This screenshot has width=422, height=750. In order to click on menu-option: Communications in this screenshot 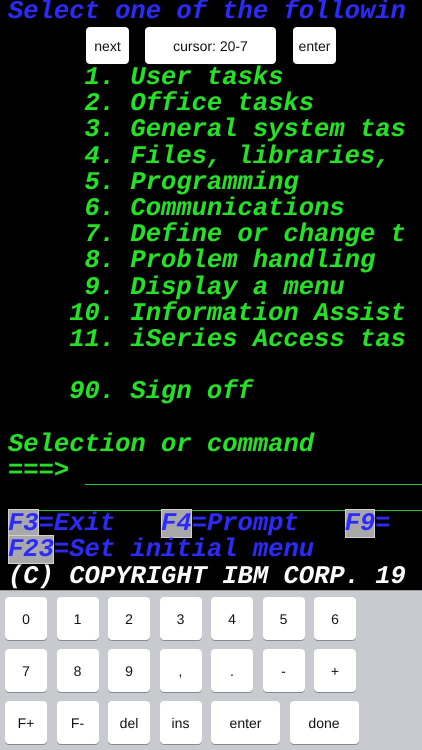, I will do `click(237, 209)`.